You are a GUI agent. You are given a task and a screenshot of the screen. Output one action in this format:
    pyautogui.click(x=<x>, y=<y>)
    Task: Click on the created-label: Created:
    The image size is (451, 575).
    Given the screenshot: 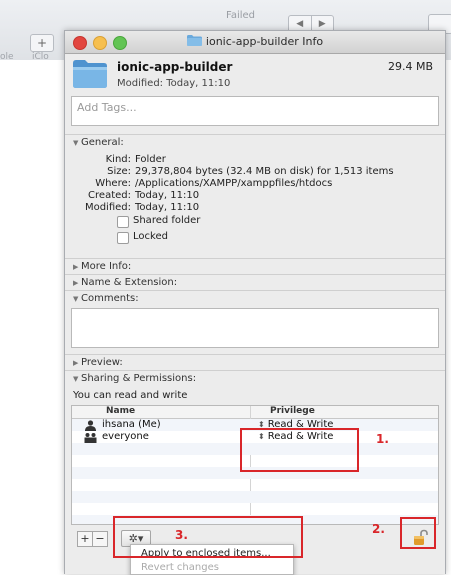 What is the action you would take?
    pyautogui.click(x=109, y=195)
    